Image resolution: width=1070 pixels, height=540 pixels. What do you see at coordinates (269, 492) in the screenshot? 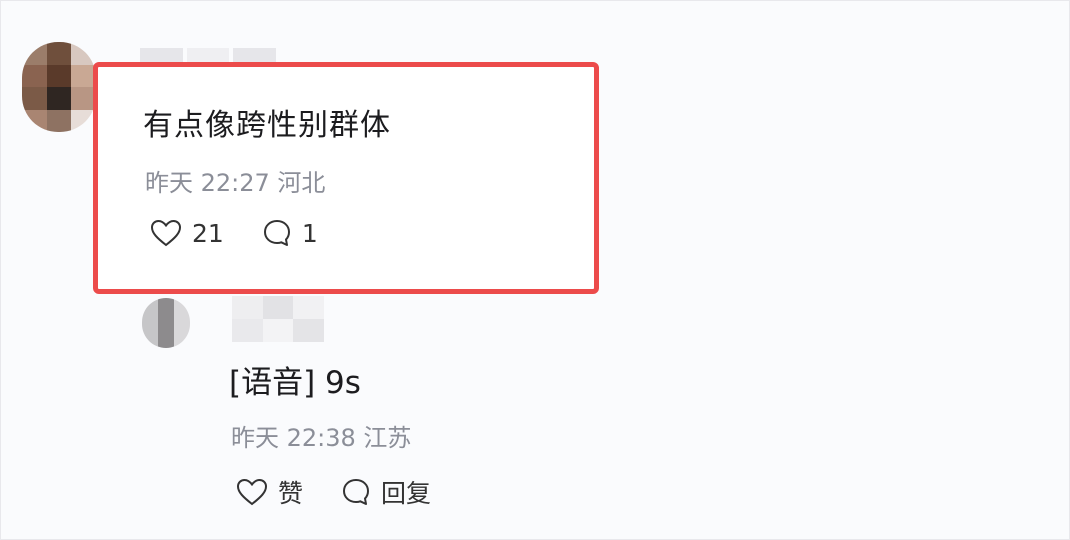
I see `reply-like-button: 赞` at bounding box center [269, 492].